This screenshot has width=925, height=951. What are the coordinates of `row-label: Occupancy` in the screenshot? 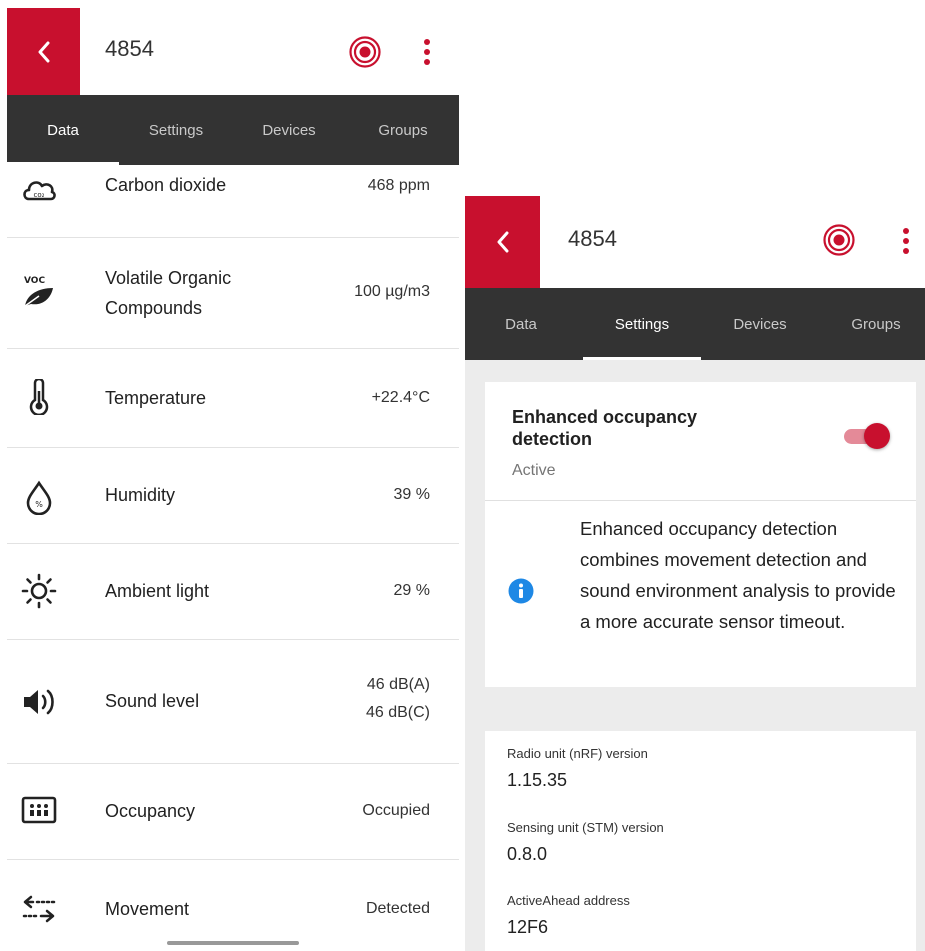 It's located at (150, 811).